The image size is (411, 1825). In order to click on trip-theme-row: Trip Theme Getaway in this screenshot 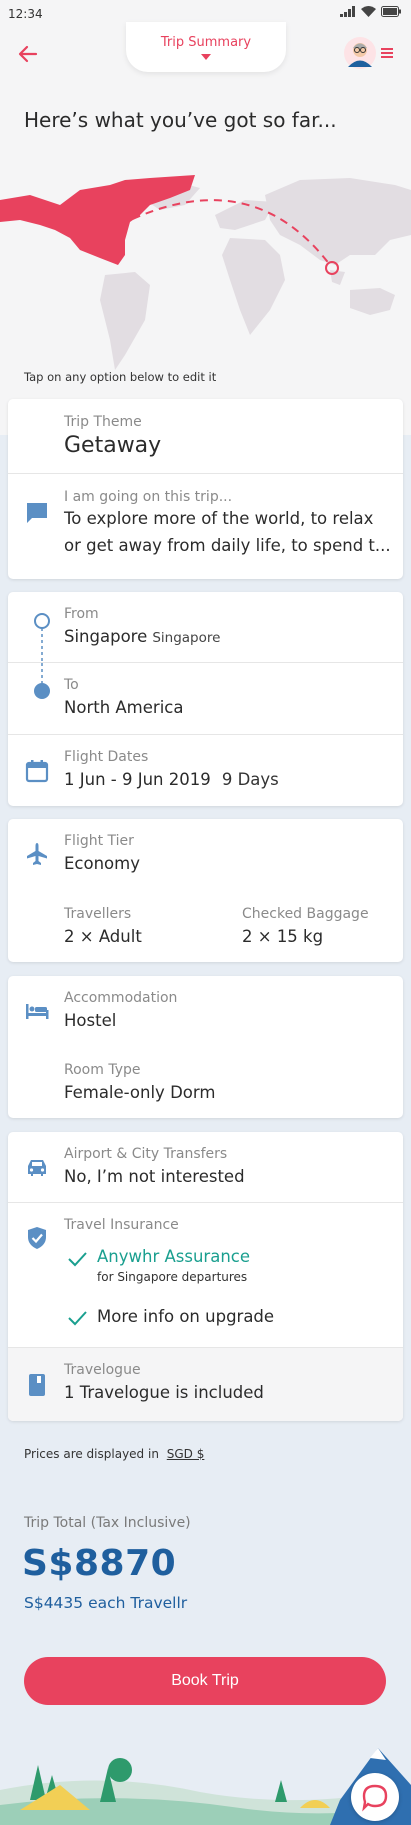, I will do `click(205, 436)`.